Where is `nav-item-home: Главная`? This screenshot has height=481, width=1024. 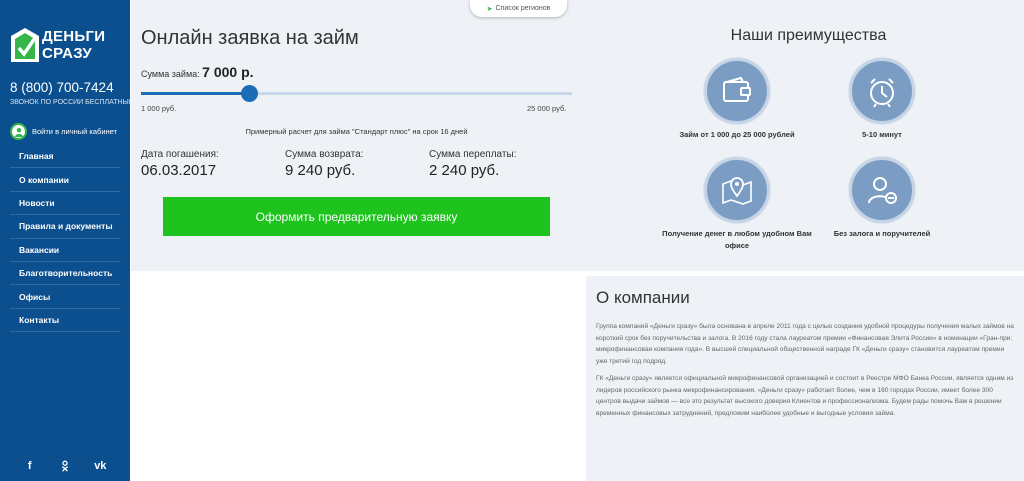
nav-item-home: Главная is located at coordinates (65, 157).